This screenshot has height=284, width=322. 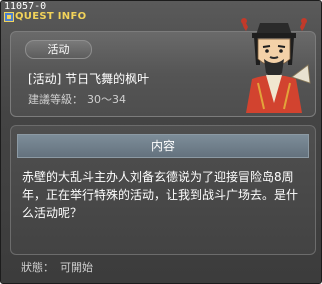 I want to click on window-title: QUEST INFO, so click(x=51, y=16).